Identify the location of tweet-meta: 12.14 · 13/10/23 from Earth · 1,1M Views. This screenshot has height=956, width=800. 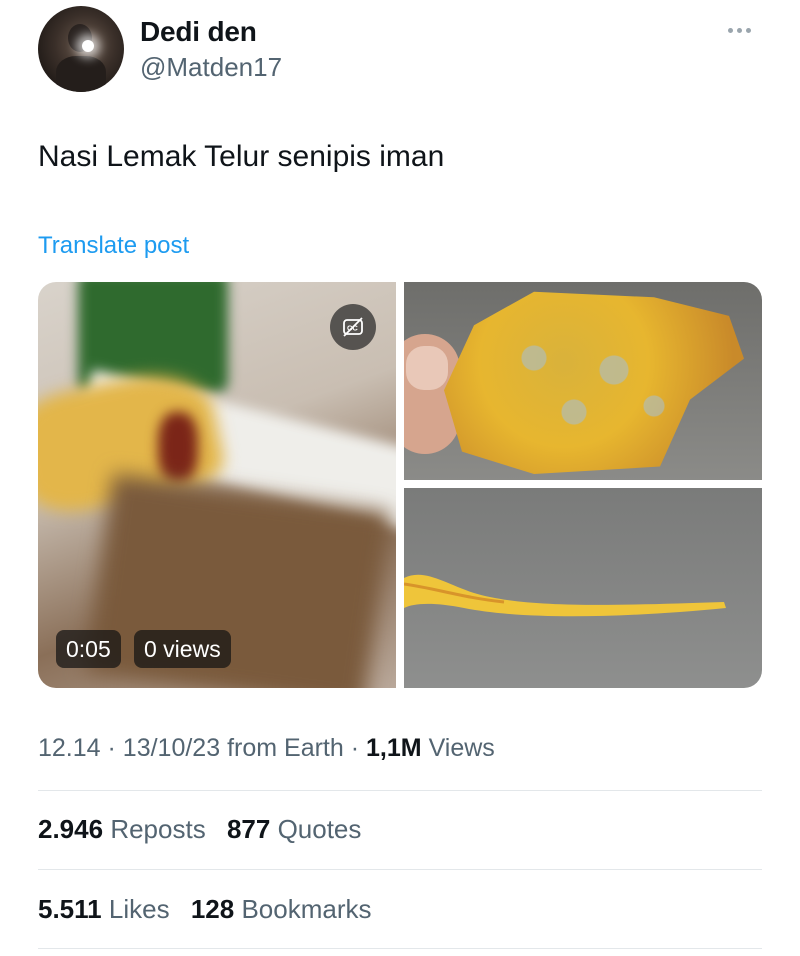
(266, 748).